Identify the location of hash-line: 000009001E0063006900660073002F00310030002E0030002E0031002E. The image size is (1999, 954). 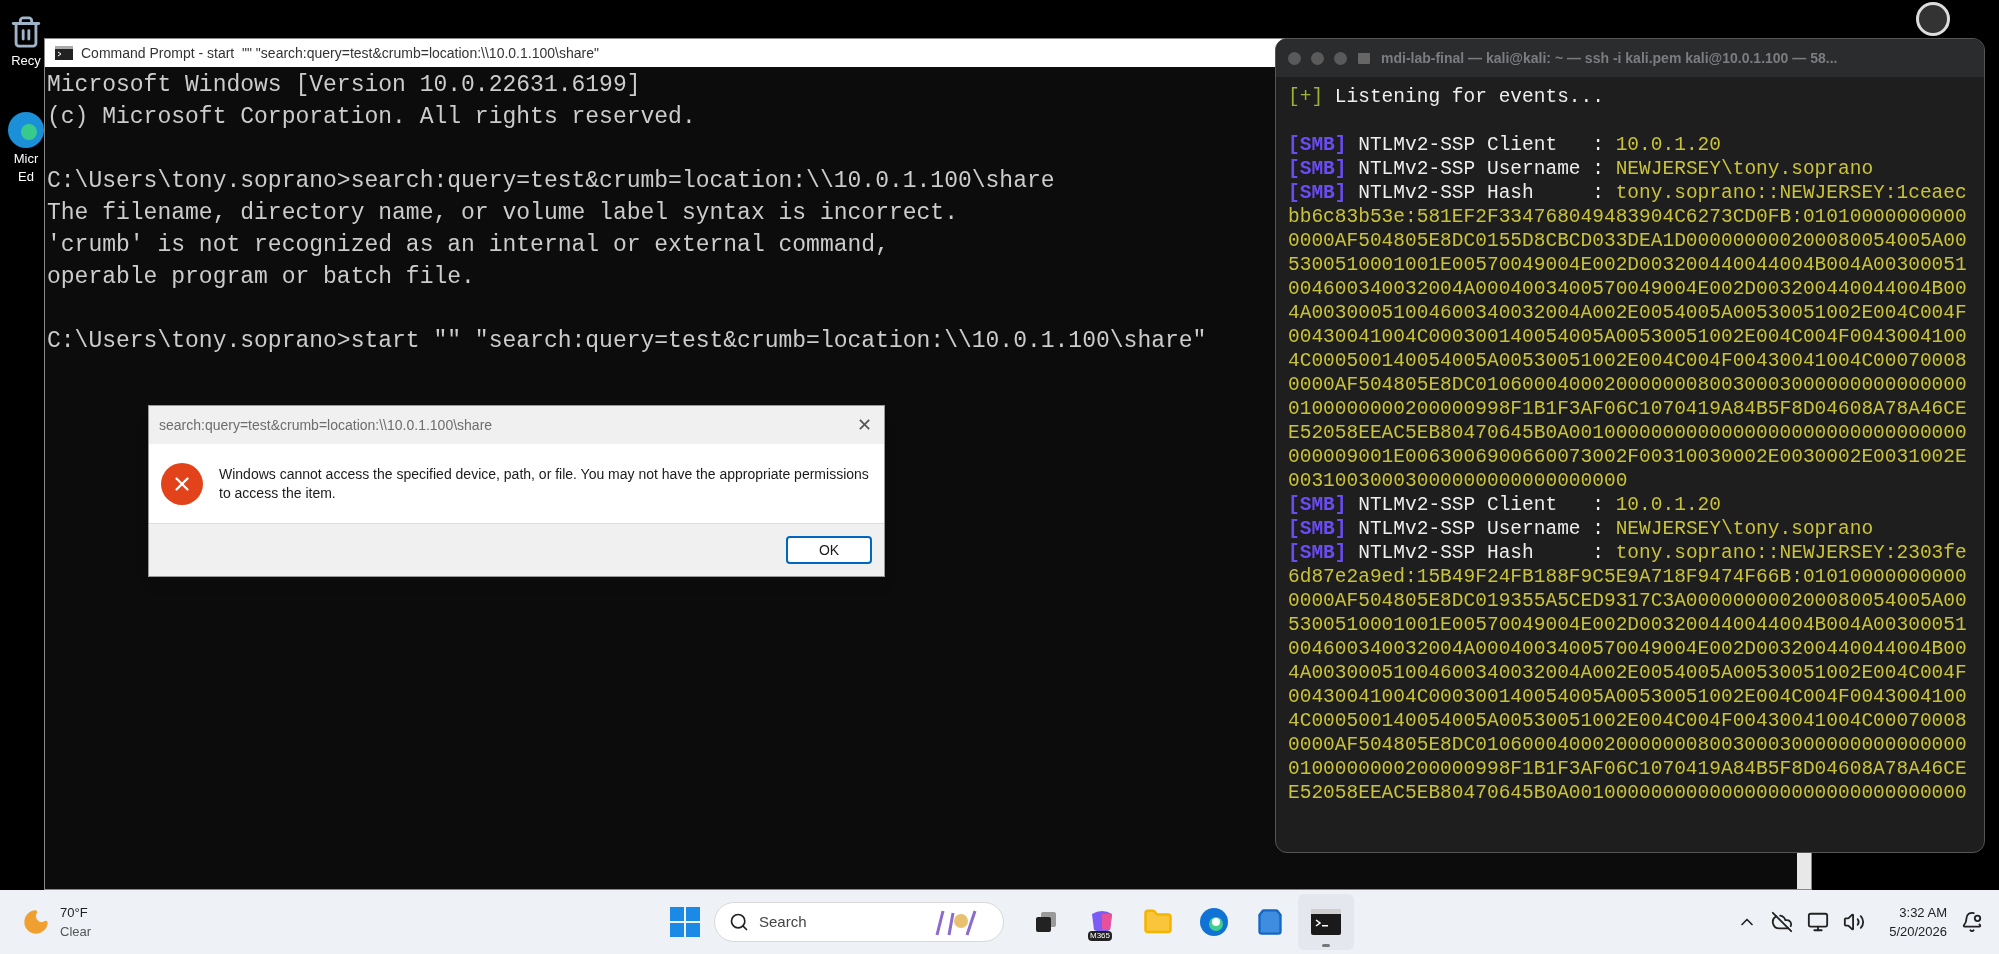
(1628, 457).